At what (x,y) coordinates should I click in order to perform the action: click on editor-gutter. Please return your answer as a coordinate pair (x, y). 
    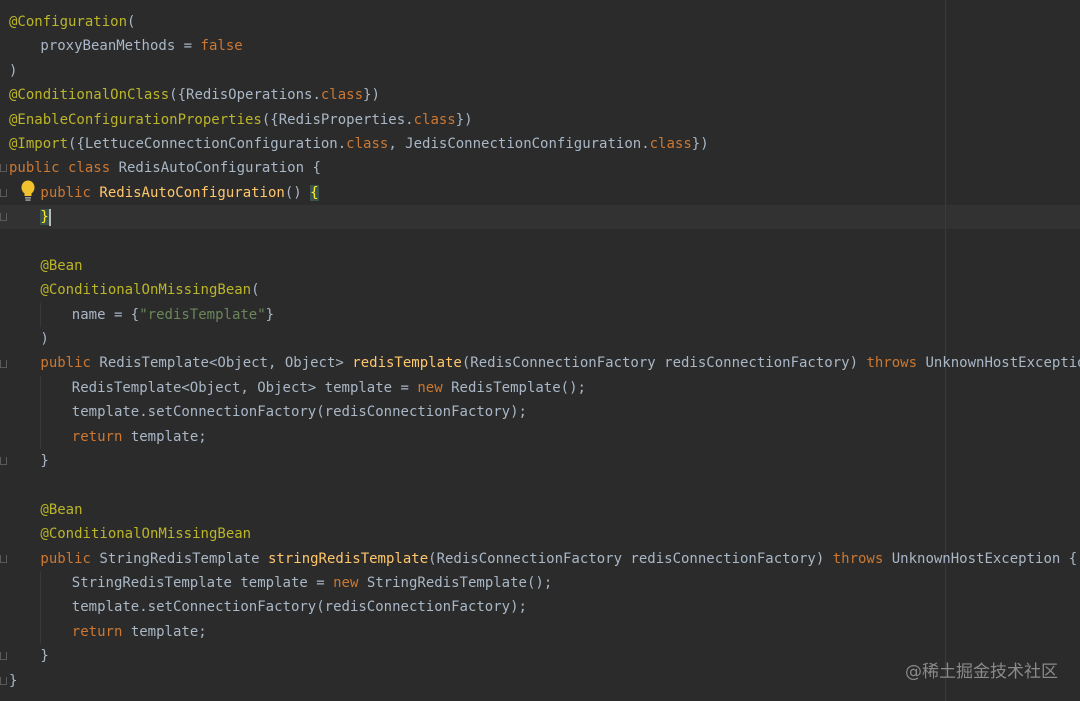
    Looking at the image, I should click on (4, 350).